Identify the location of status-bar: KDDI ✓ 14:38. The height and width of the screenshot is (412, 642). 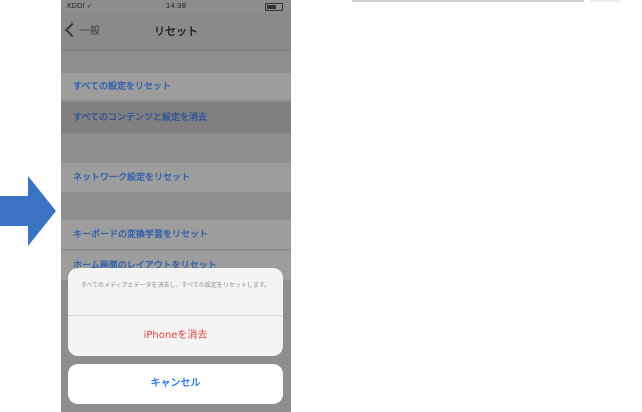
(176, 6).